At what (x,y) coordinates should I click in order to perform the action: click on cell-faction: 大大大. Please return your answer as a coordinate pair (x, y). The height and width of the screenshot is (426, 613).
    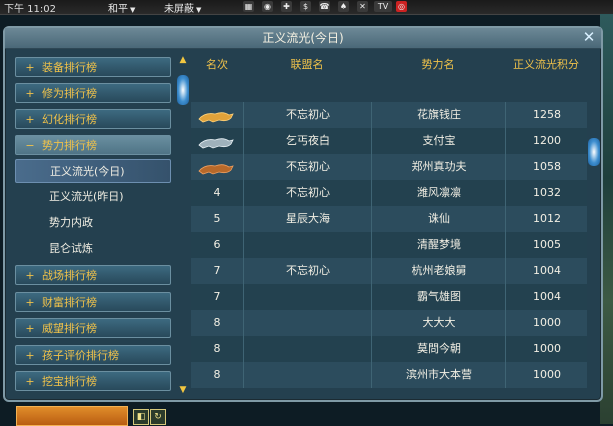
    Looking at the image, I should click on (438, 323).